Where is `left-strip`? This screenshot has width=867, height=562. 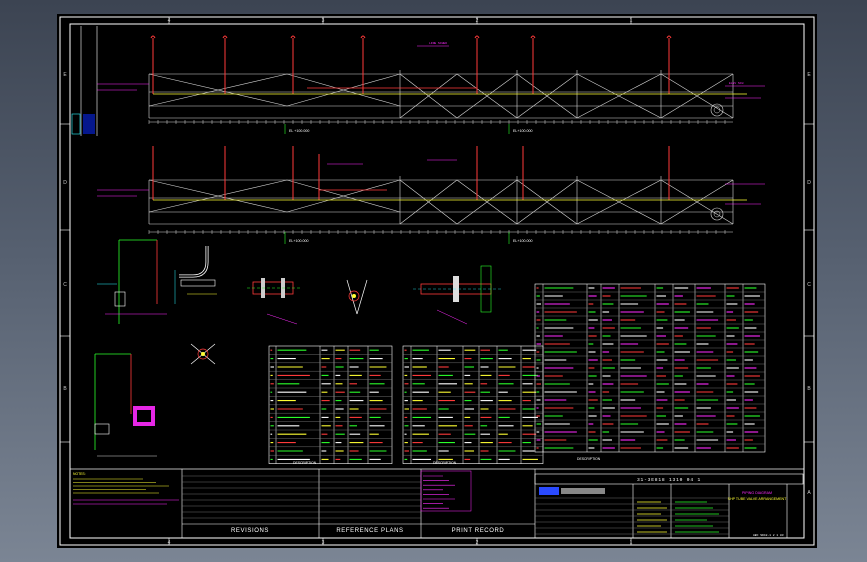 left-strip is located at coordinates (84, 81).